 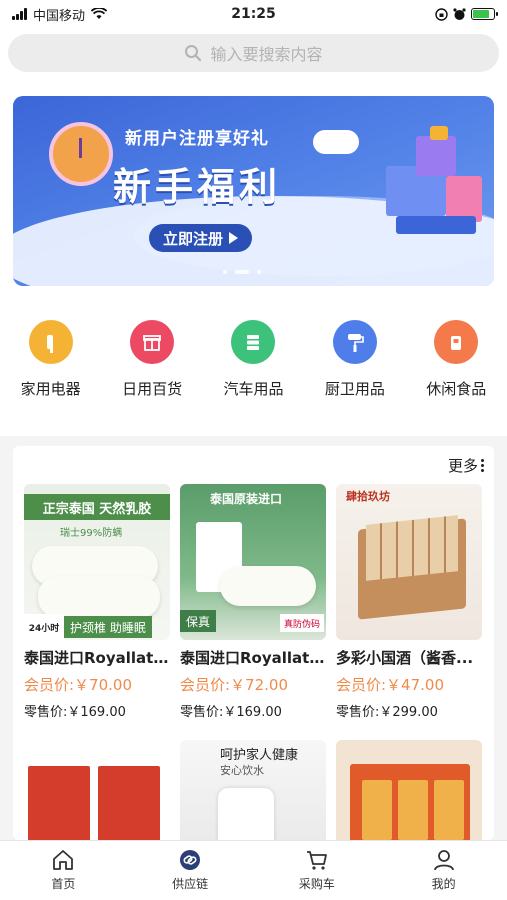 I want to click on battery-fill, so click(x=481, y=14).